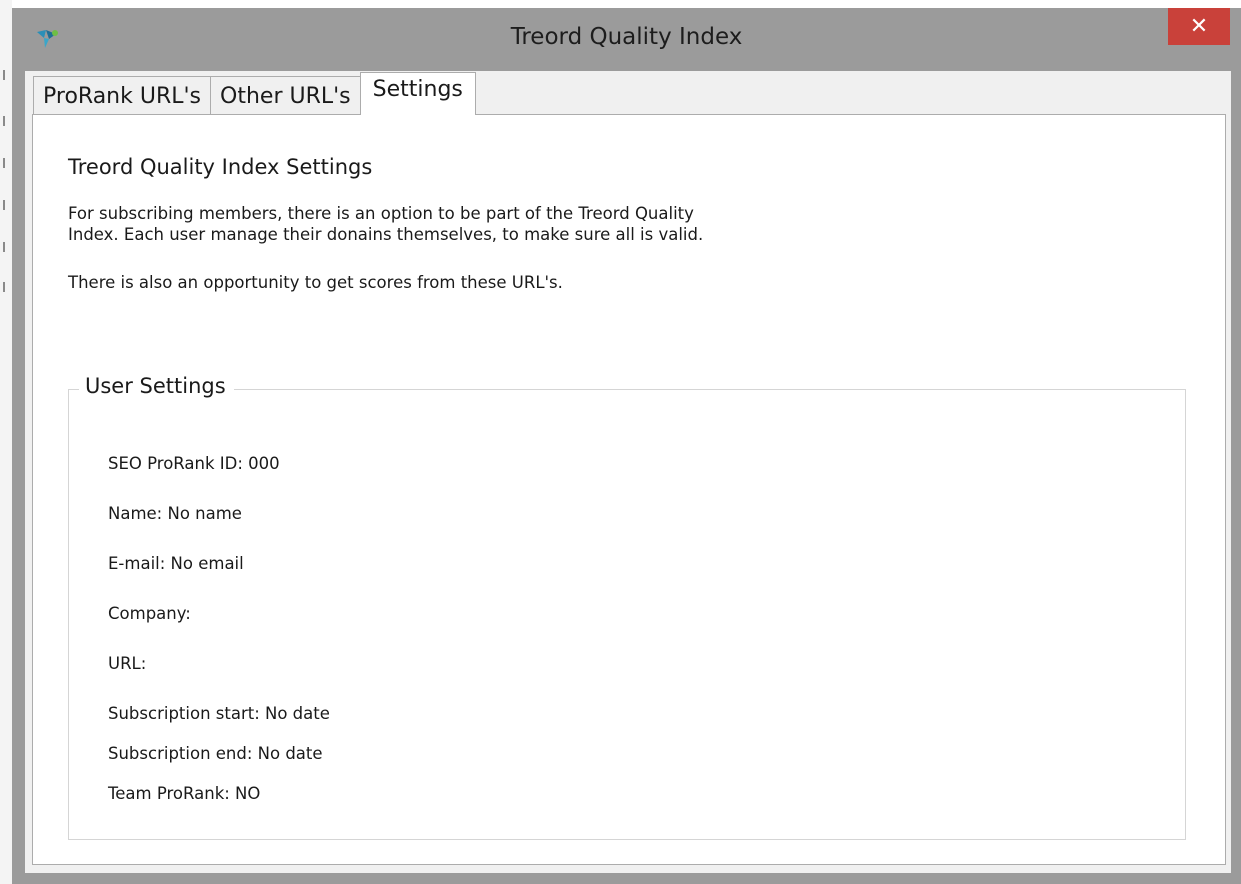  Describe the element at coordinates (127, 663) in the screenshot. I see `field-url: URL:` at that location.